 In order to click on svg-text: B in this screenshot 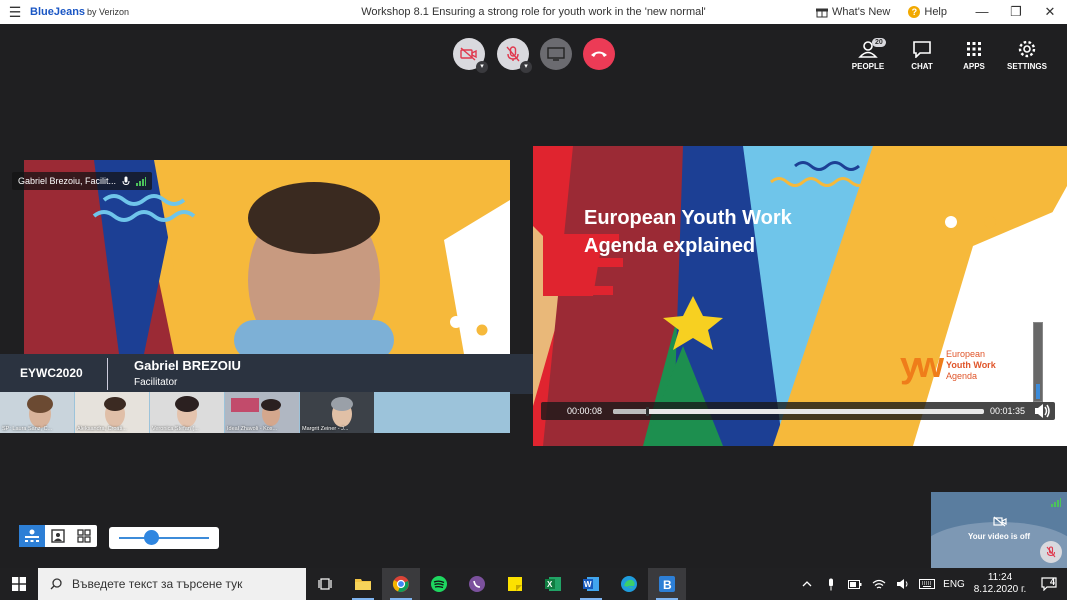, I will do `click(667, 585)`.